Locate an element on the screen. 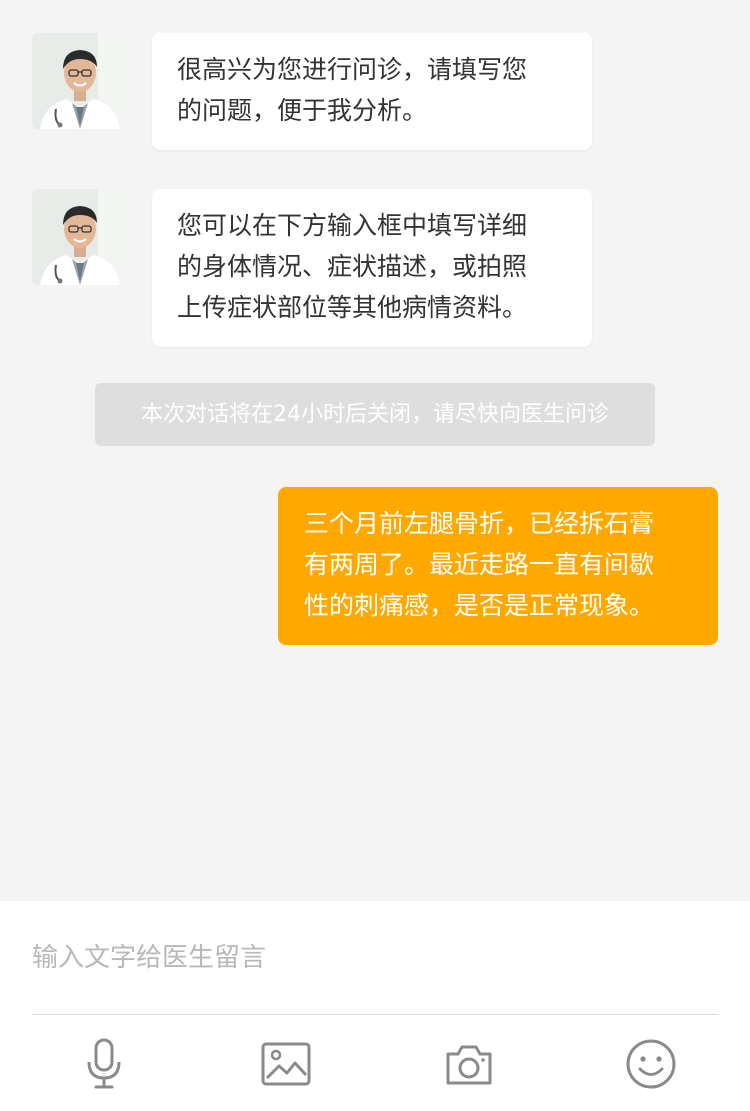 The image size is (750, 1111). composer-divider is located at coordinates (375, 1014).